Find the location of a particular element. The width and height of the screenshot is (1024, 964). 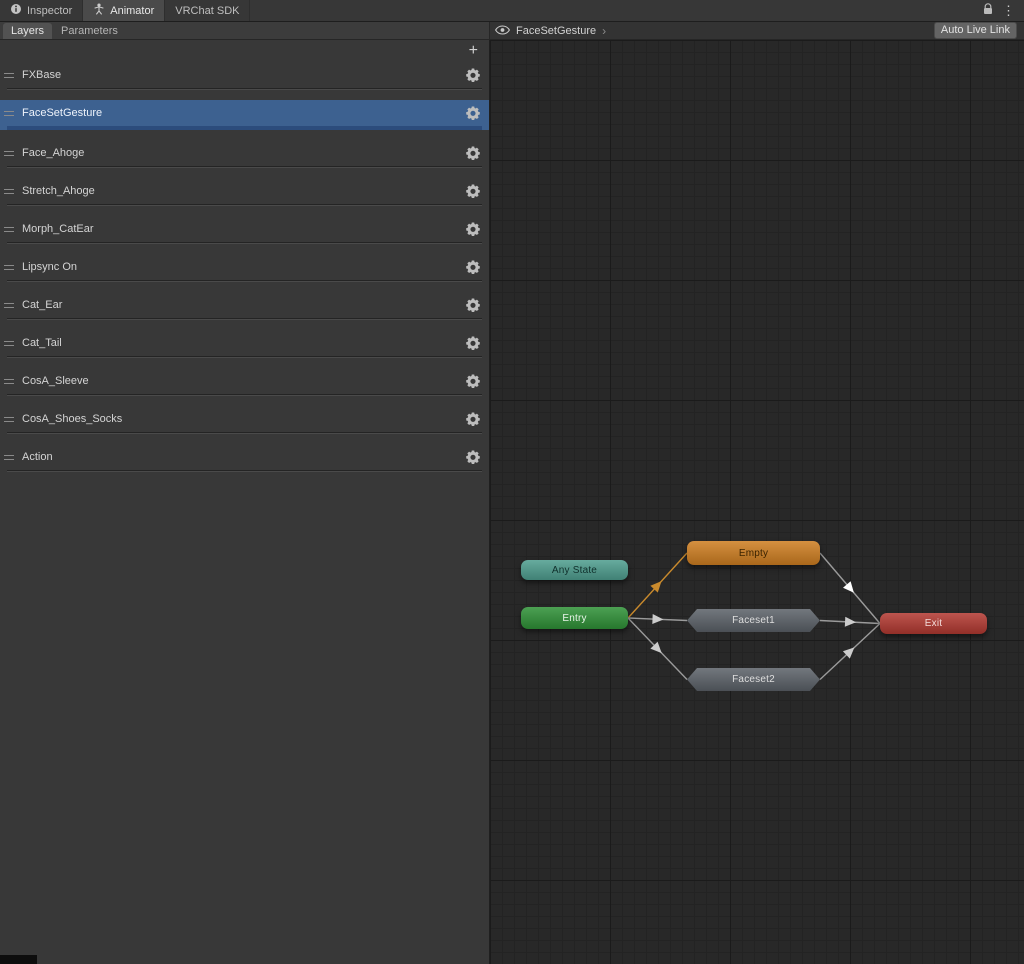

transition-arrow-entry-to-faceset1 is located at coordinates (658, 619).